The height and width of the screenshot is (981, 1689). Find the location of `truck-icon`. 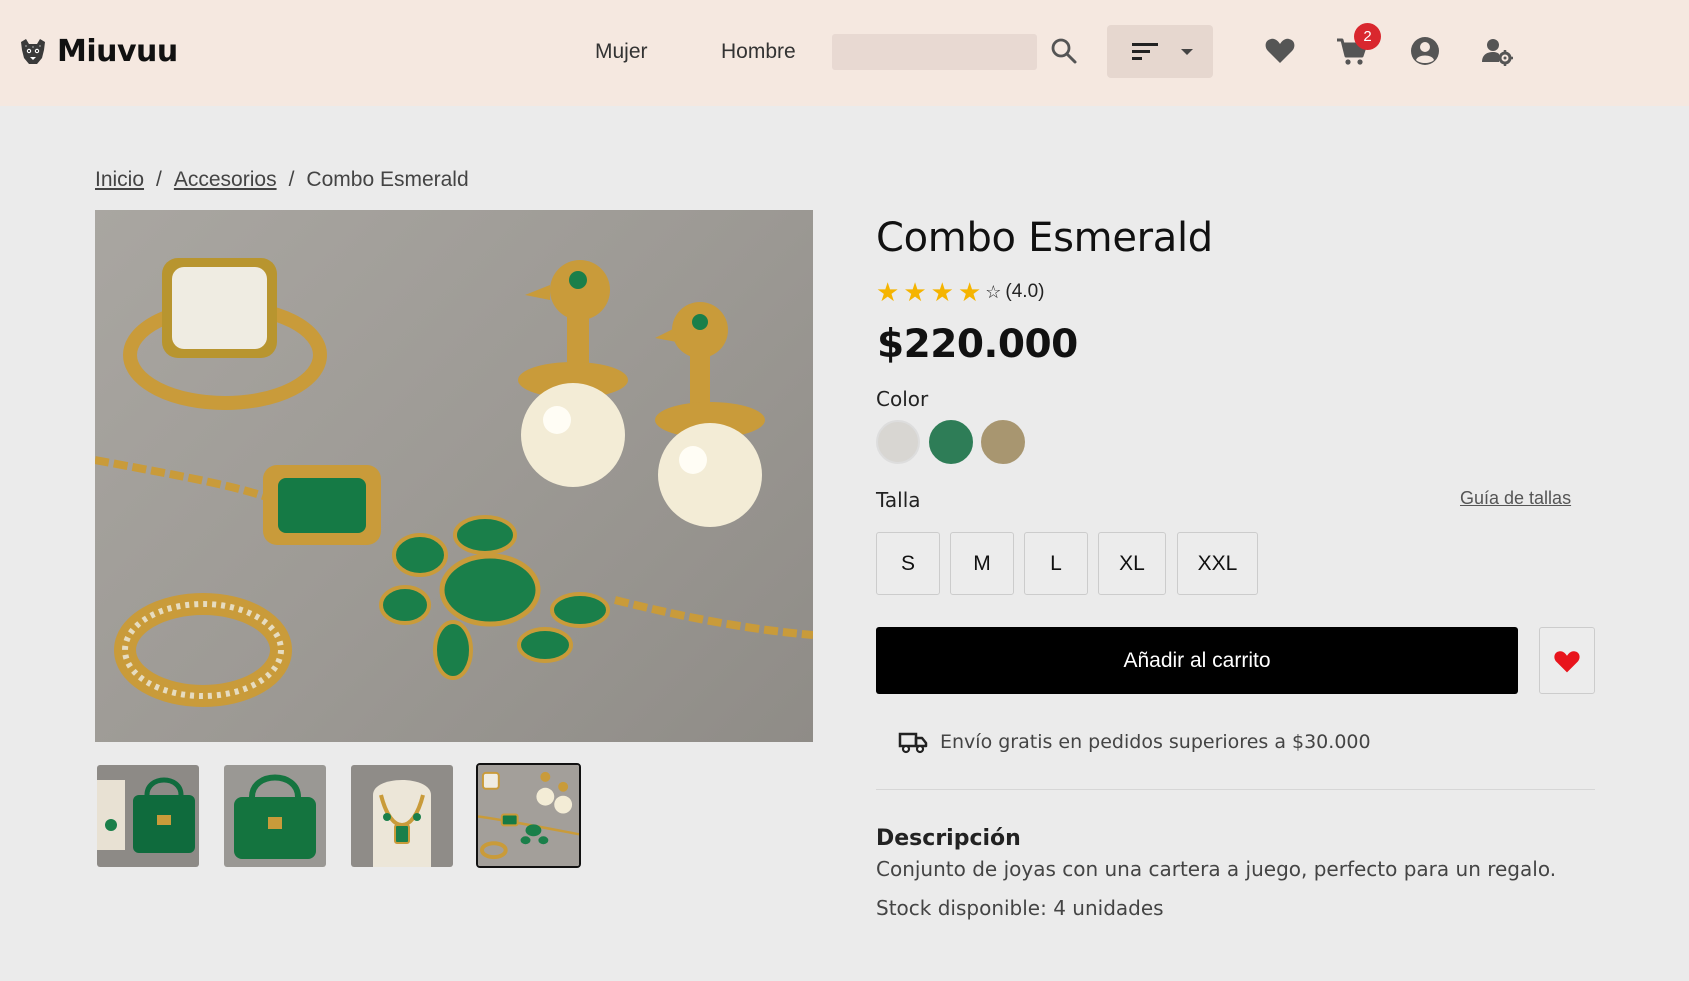

truck-icon is located at coordinates (913, 743).